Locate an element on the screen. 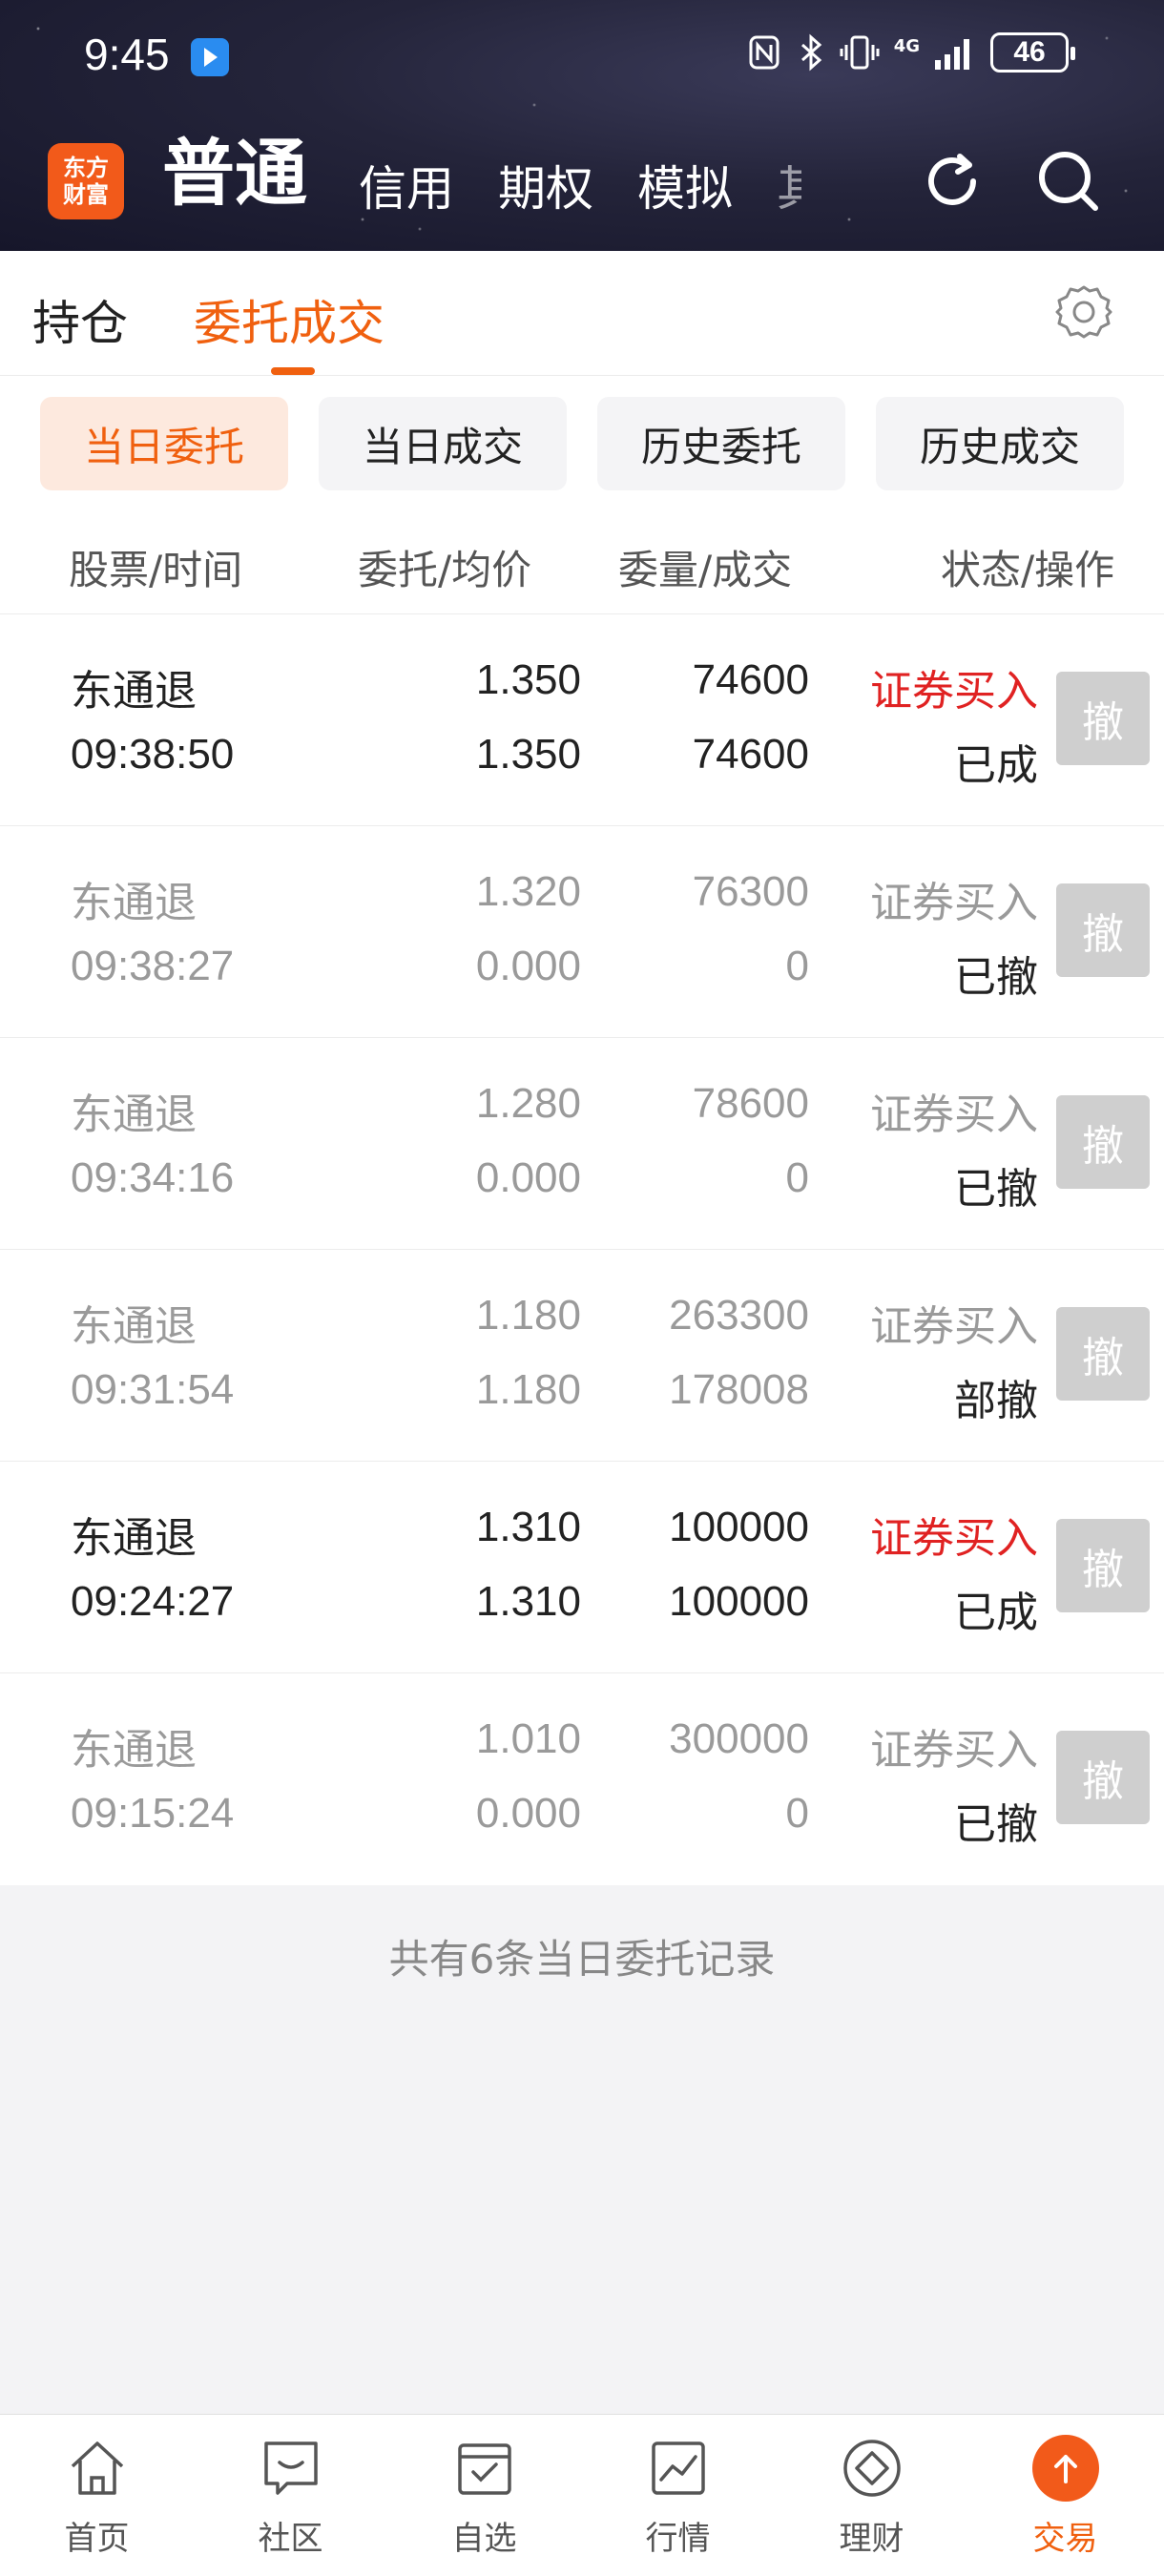 The image size is (1164, 2576). wealth-icon is located at coordinates (872, 2468).